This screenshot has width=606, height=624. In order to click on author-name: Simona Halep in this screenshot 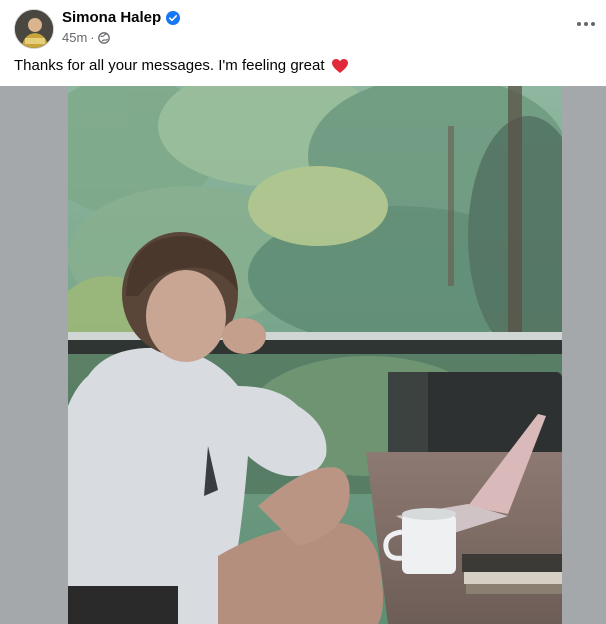, I will do `click(111, 17)`.